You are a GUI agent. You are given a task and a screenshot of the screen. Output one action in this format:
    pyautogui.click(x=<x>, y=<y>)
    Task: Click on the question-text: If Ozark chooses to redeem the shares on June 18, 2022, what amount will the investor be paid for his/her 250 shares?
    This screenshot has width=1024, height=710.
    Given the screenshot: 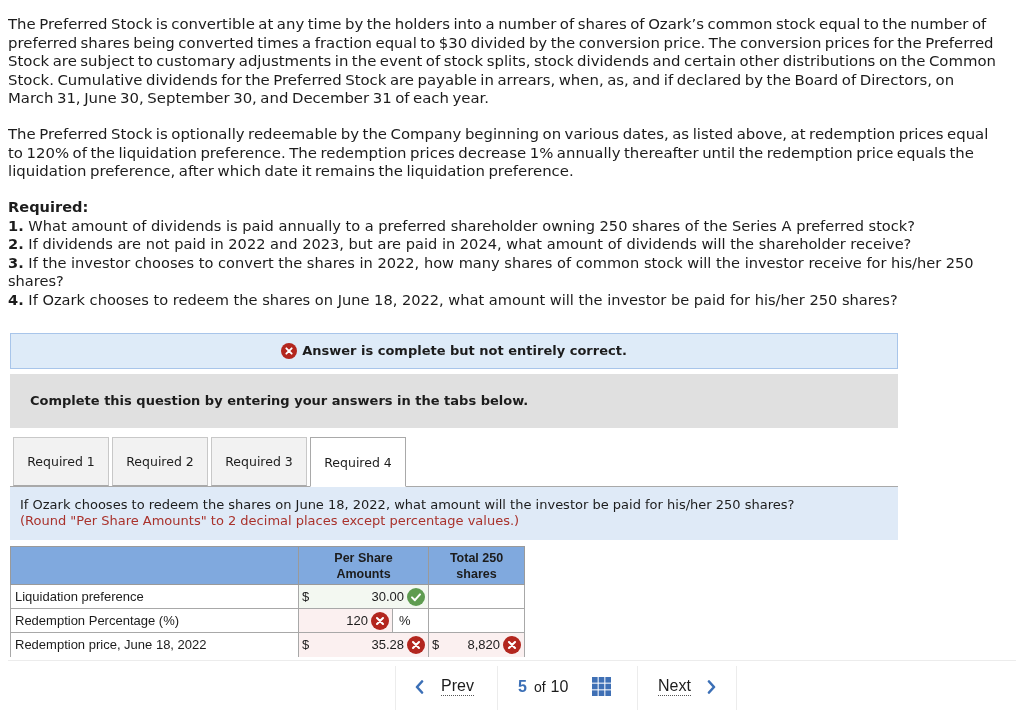 What is the action you would take?
    pyautogui.click(x=408, y=505)
    